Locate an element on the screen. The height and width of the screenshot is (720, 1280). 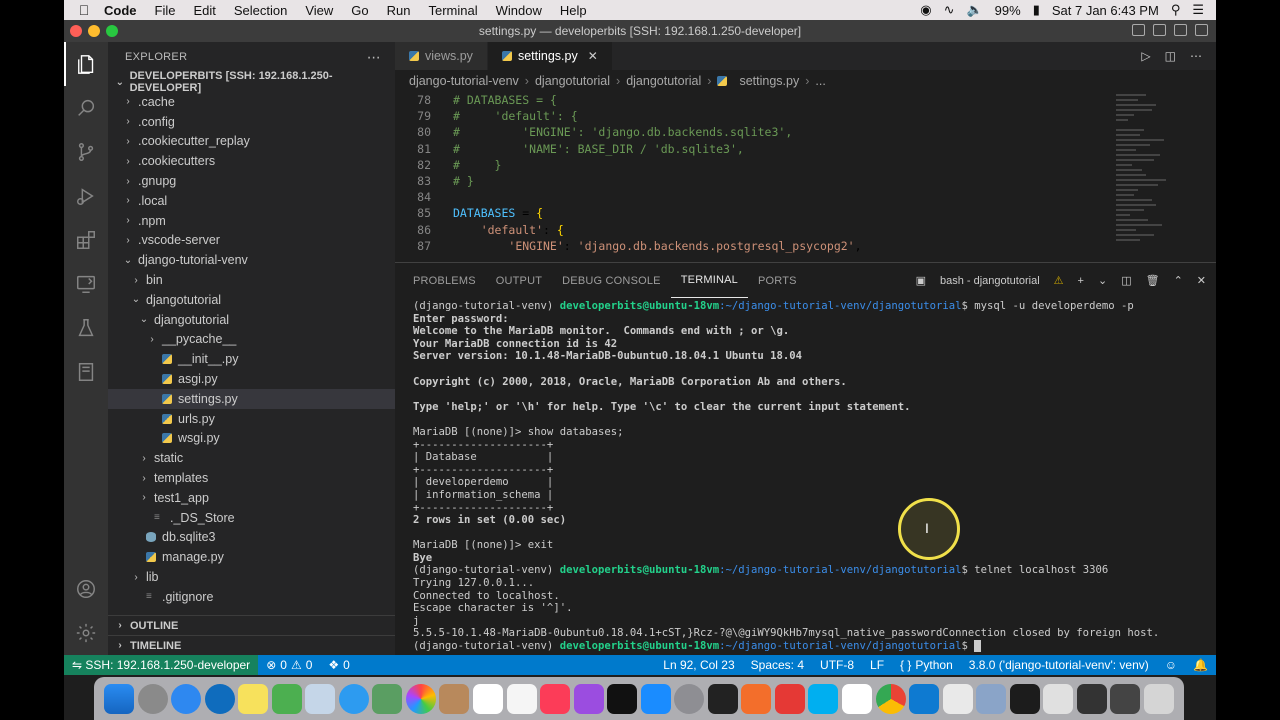
search-icon is located at coordinates (86, 108).